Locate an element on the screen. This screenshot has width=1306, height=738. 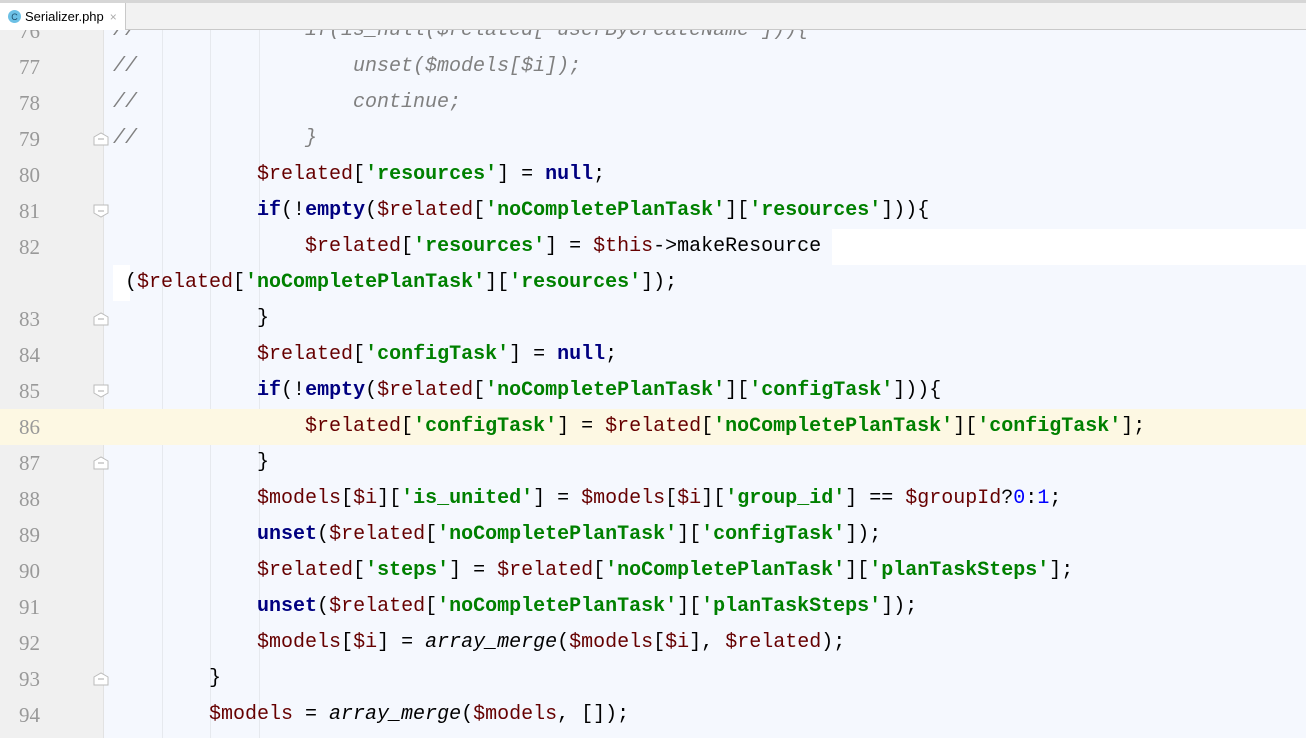
code-line: 80 $related['resources'] = null; is located at coordinates (653, 175).